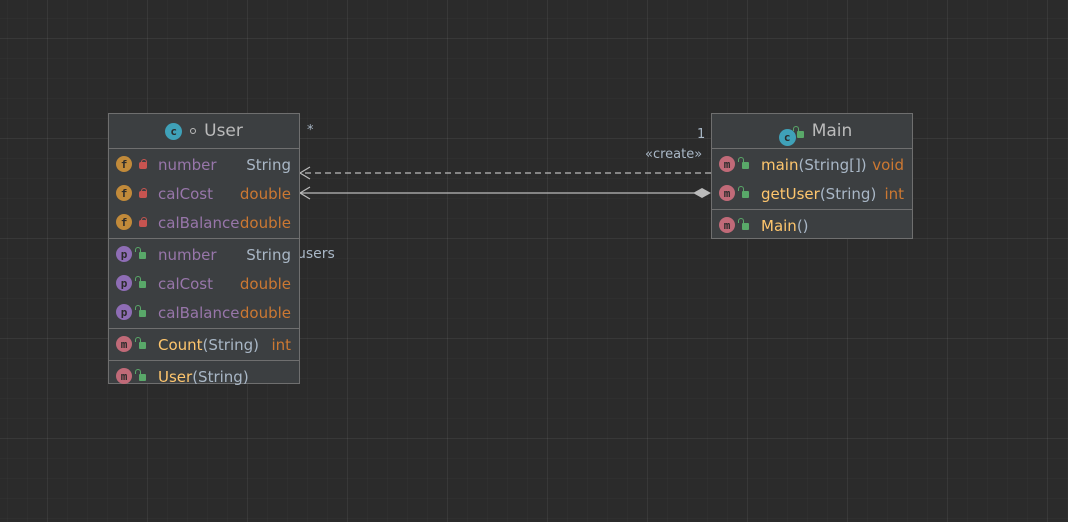  I want to click on property-row: p calBalance double, so click(204, 312).